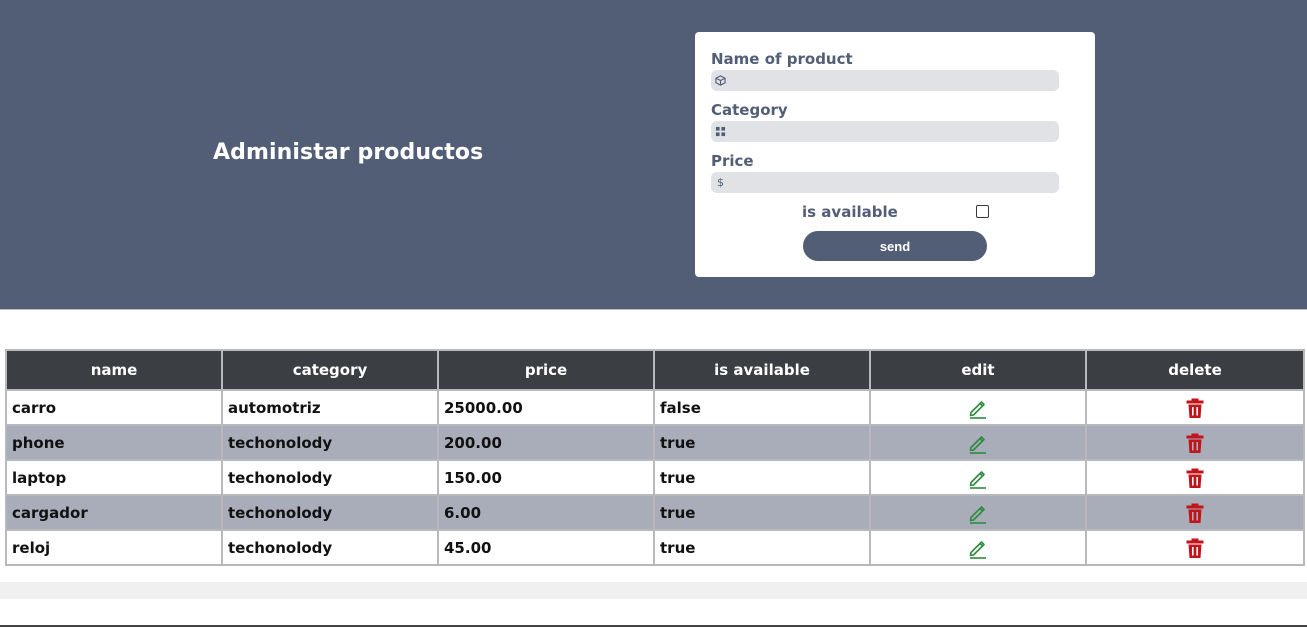 The image size is (1307, 627). I want to click on column-header-edit: edit, so click(978, 370).